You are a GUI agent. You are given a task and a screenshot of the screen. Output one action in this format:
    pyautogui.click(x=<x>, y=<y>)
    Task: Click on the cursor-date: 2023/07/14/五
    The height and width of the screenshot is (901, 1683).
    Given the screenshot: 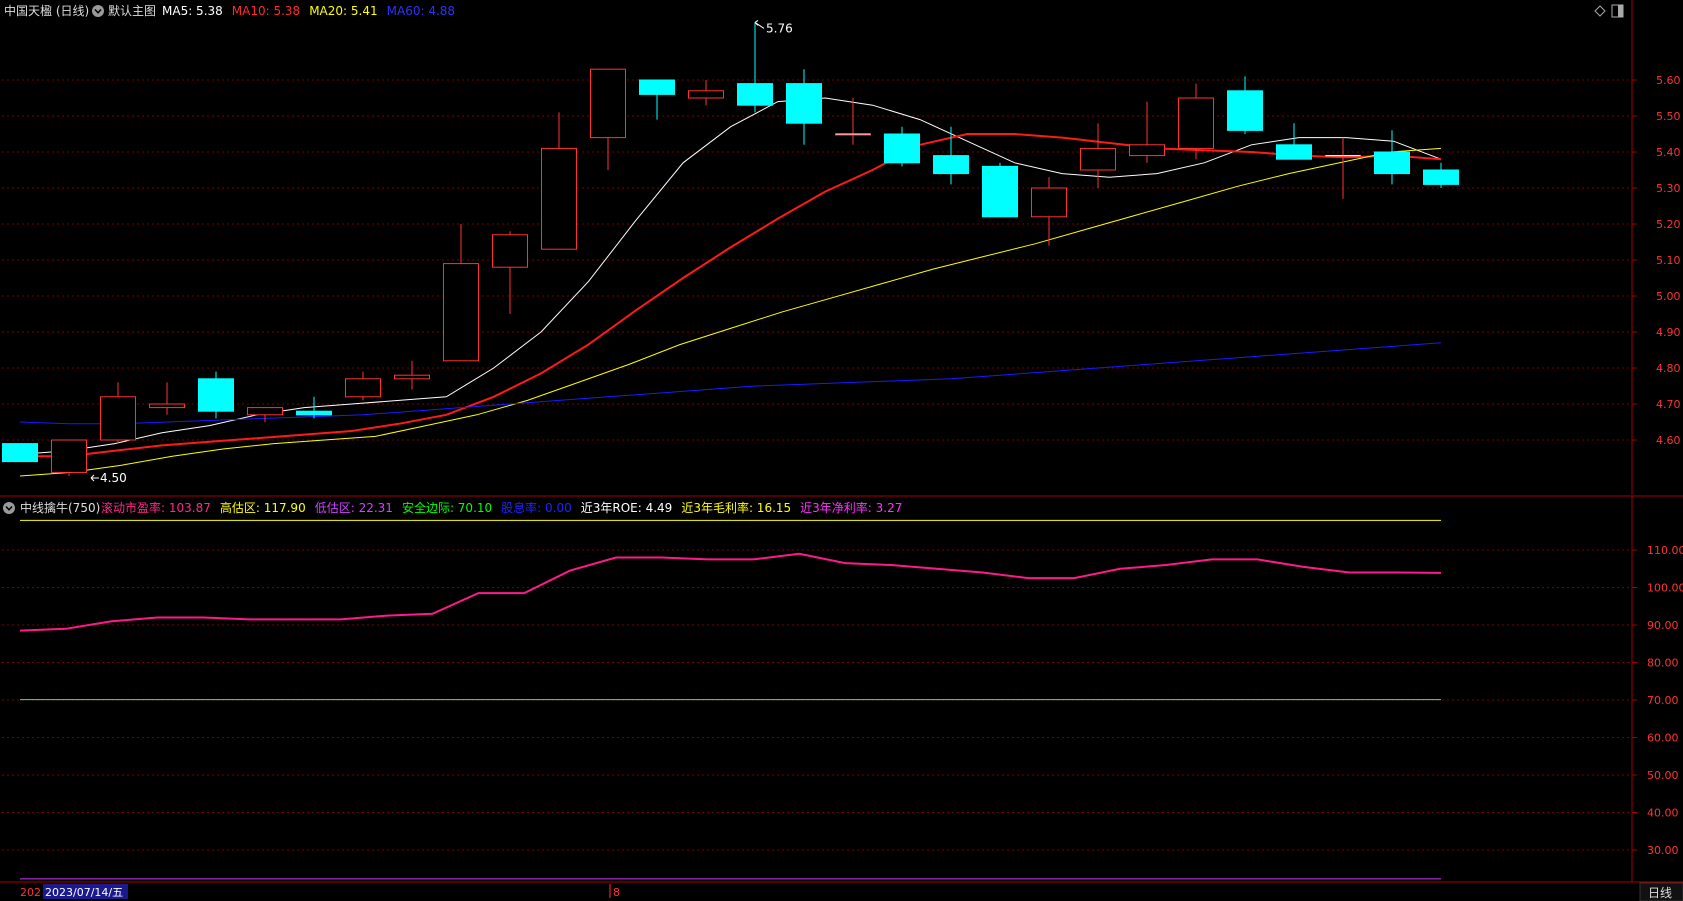 What is the action you would take?
    pyautogui.click(x=84, y=892)
    